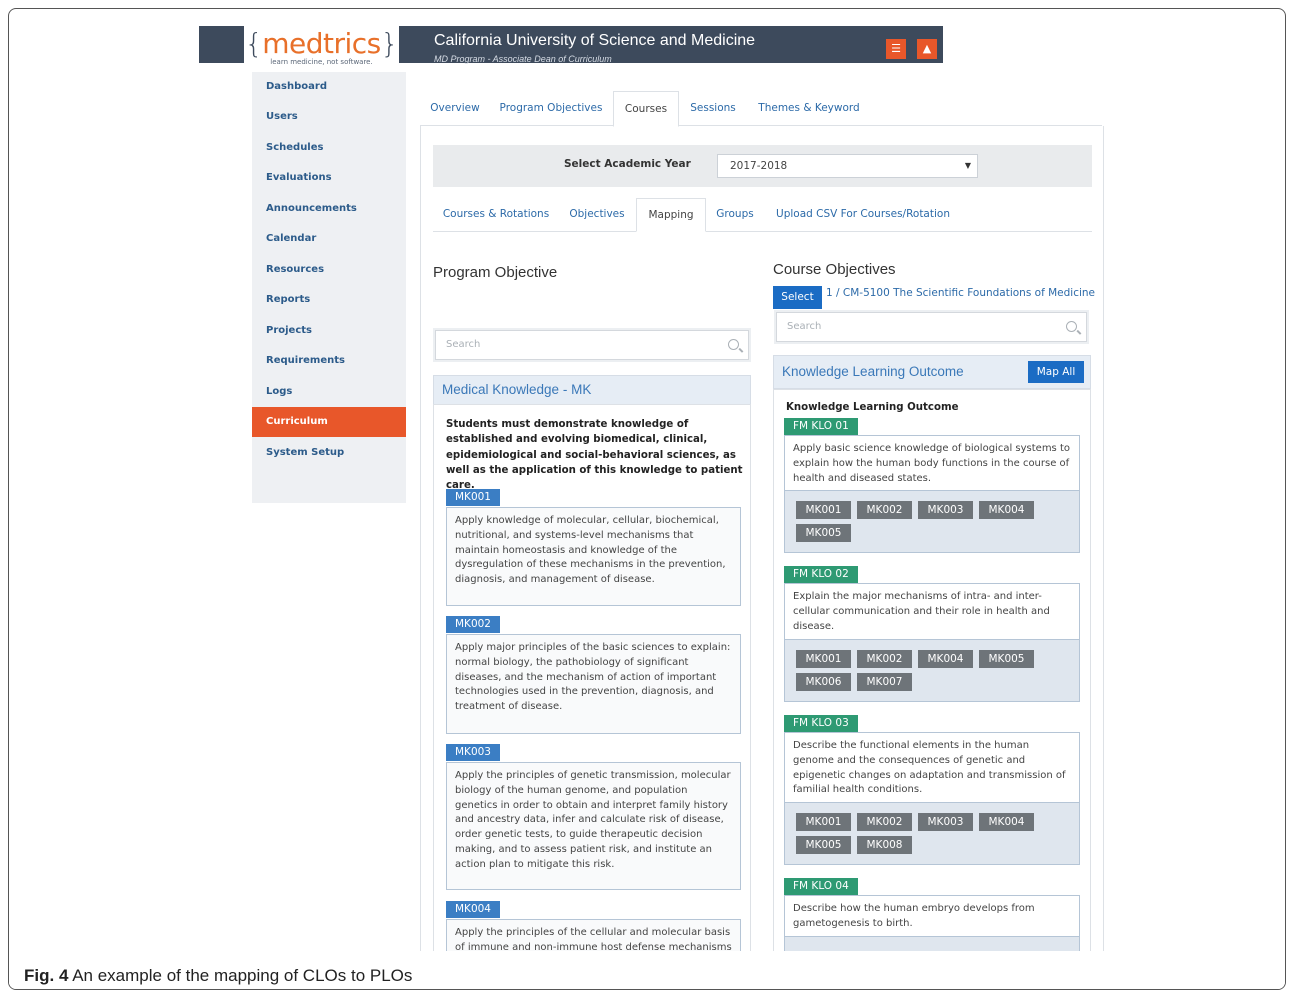 The height and width of the screenshot is (996, 1292). Describe the element at coordinates (597, 214) in the screenshot. I see `subtab-objectives: Objectives` at that location.